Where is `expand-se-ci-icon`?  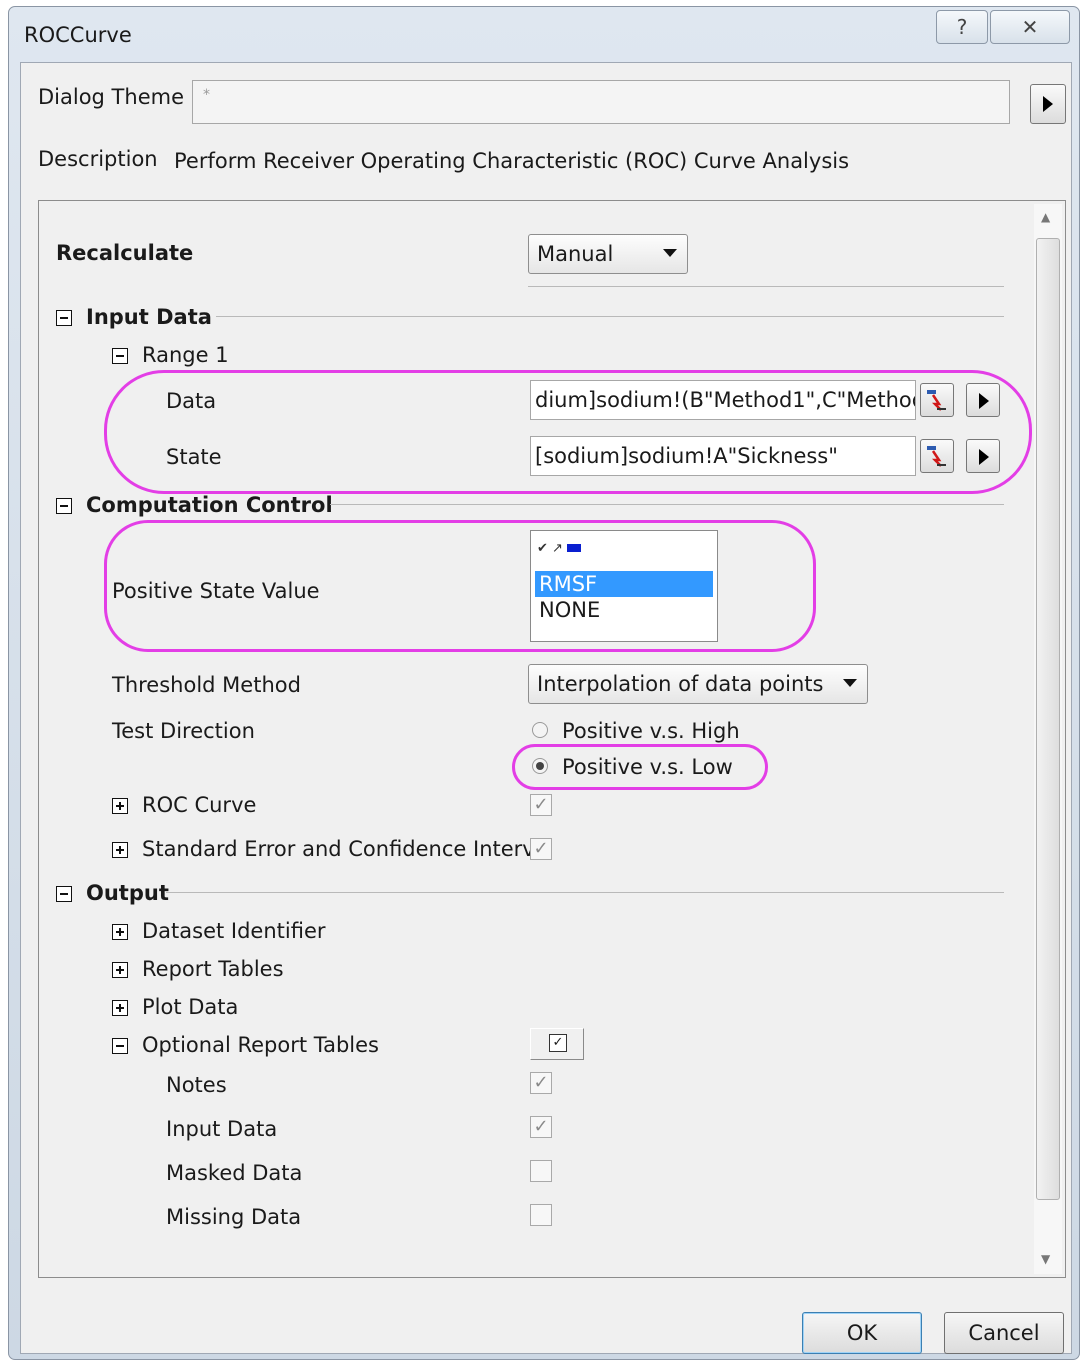
expand-se-ci-icon is located at coordinates (120, 850).